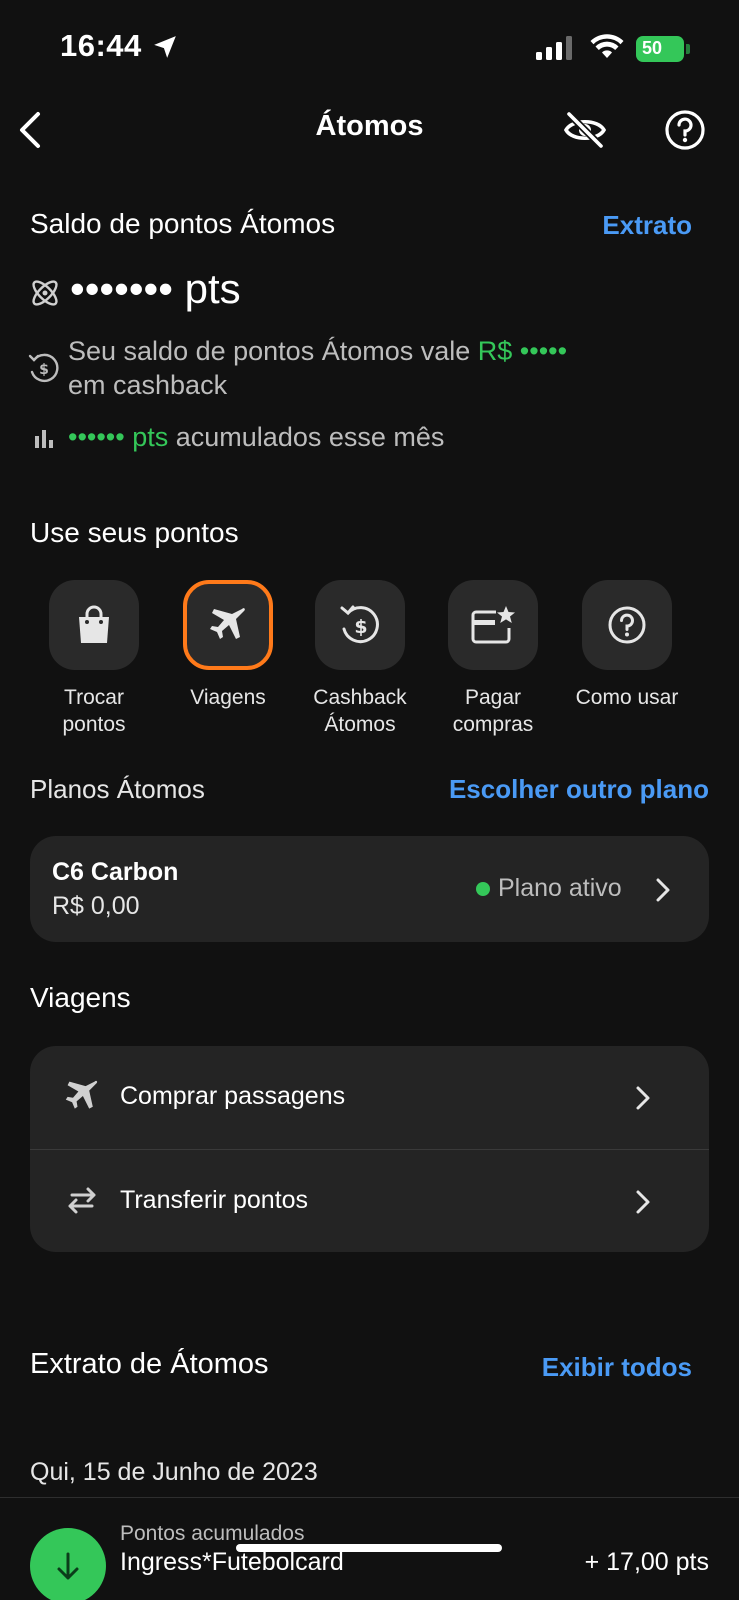 This screenshot has height=1600, width=739. What do you see at coordinates (647, 225) in the screenshot?
I see `statement-link: Extrato` at bounding box center [647, 225].